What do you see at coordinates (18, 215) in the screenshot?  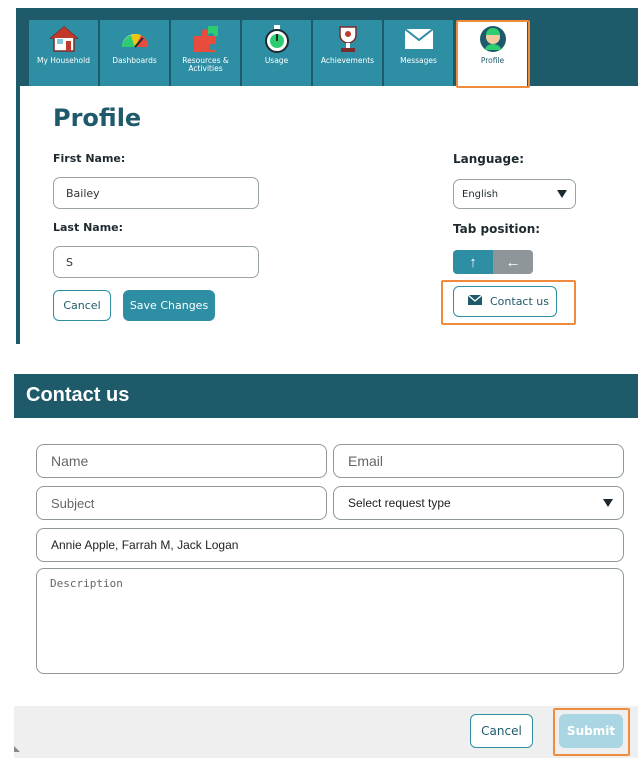 I see `panel-left-border` at bounding box center [18, 215].